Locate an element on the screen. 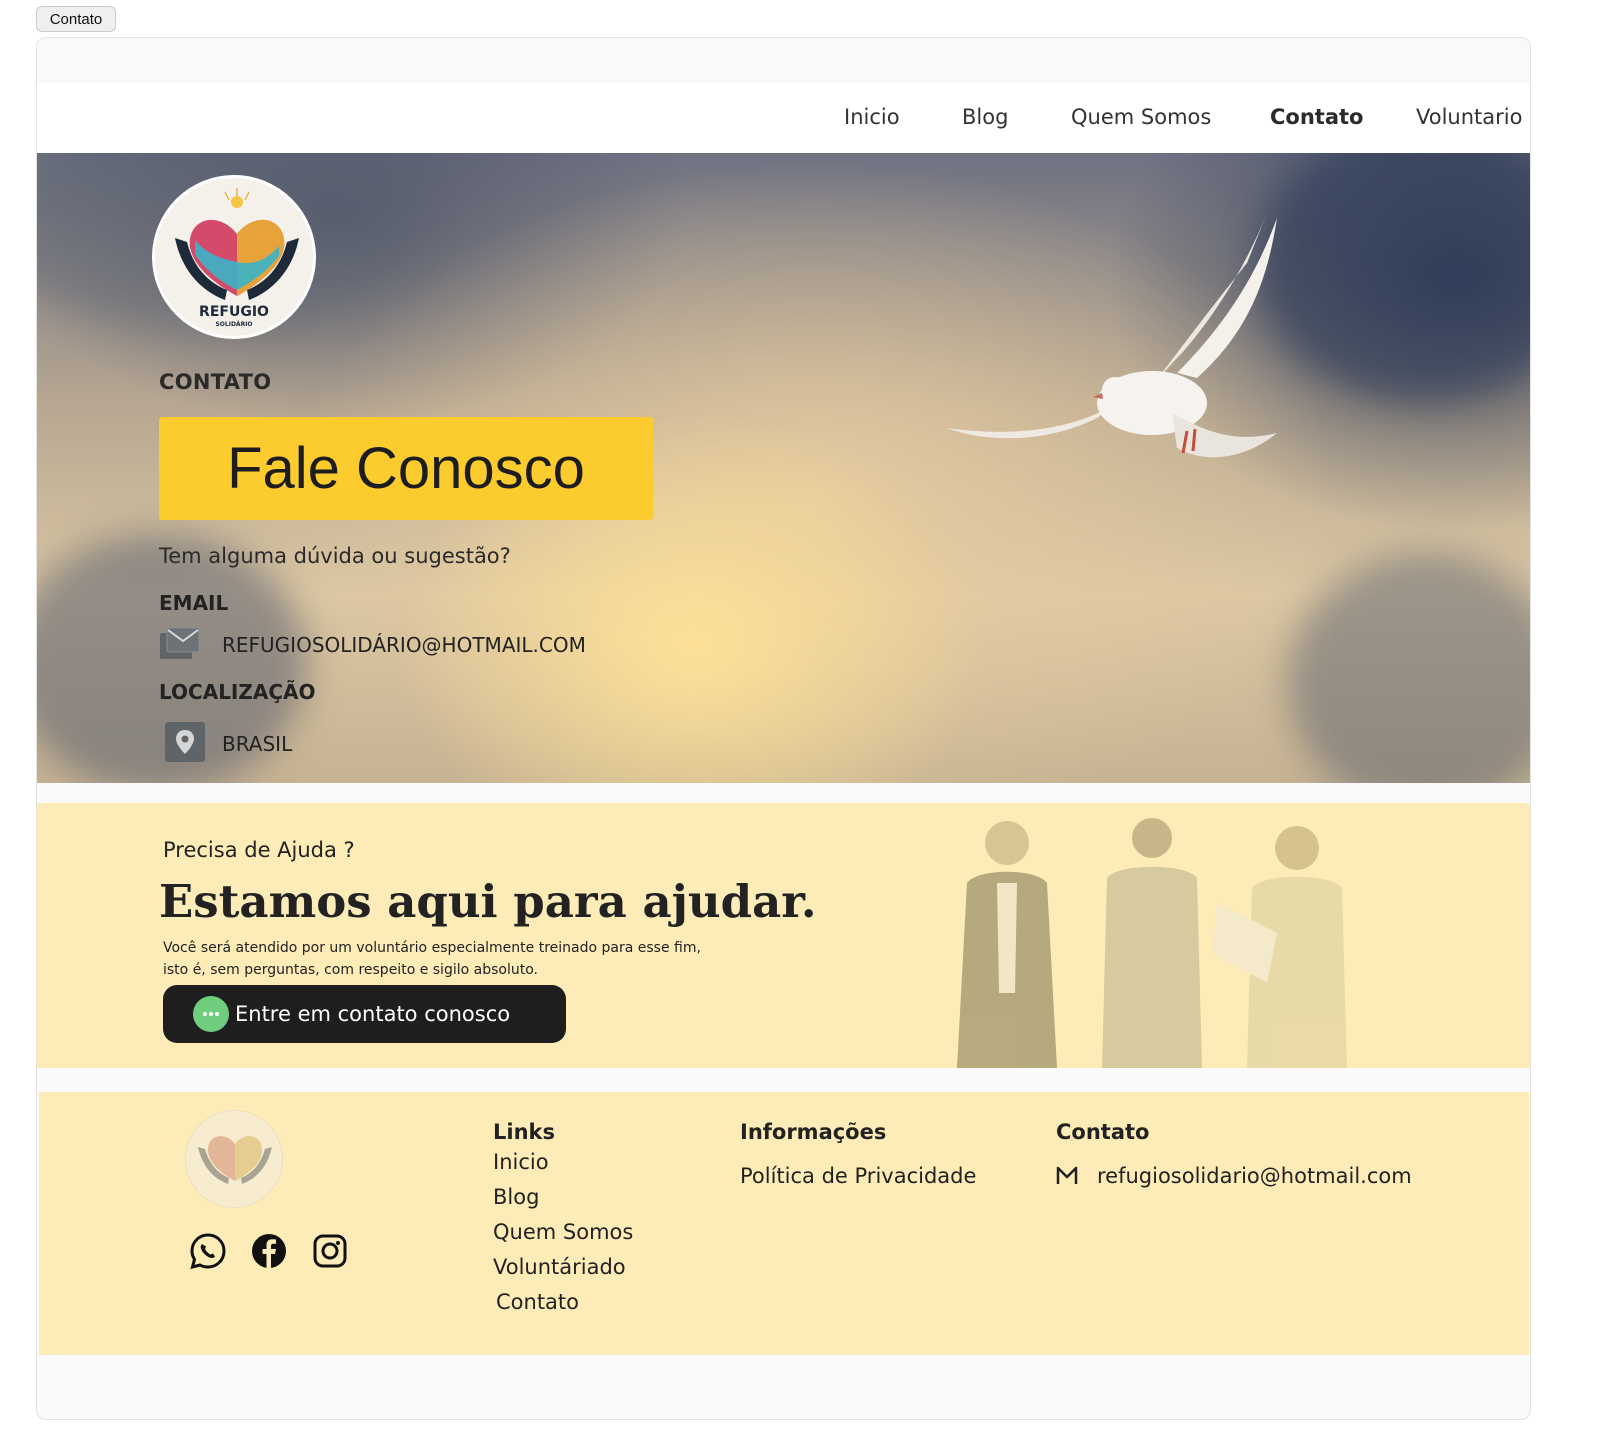  mail-icon is located at coordinates (1067, 1175).